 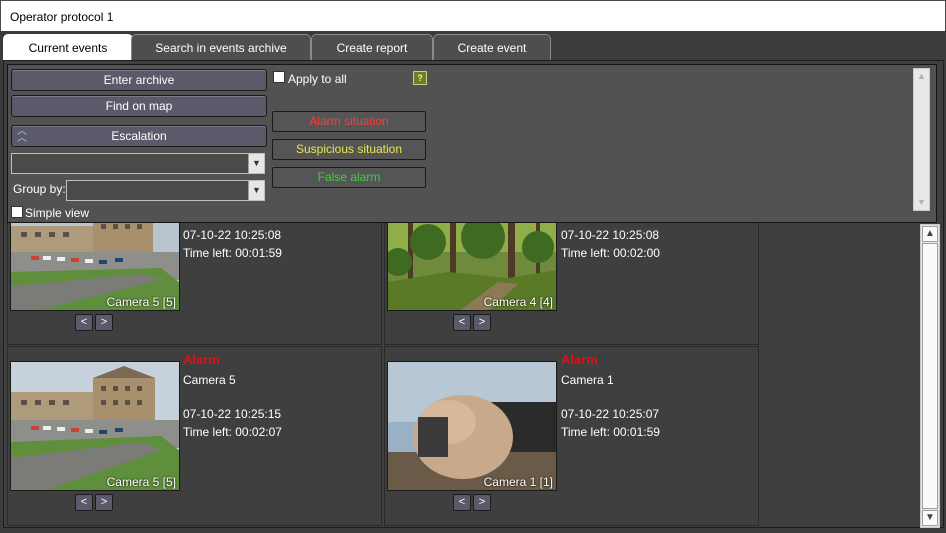 I want to click on event-camera-name: Camera 5, so click(x=209, y=380).